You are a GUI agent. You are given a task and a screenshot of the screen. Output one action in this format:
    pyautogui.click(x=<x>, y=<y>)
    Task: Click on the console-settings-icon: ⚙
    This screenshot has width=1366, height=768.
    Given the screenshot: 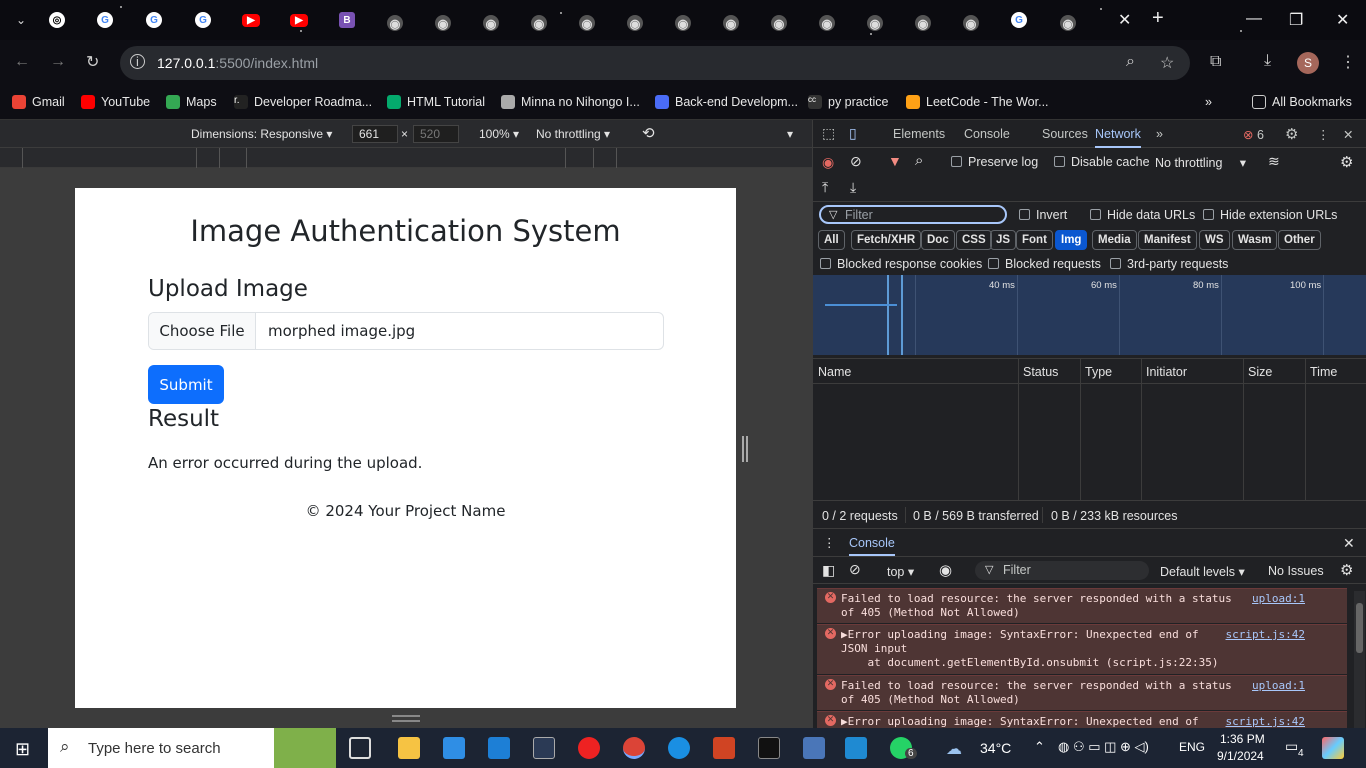 What is the action you would take?
    pyautogui.click(x=1346, y=570)
    